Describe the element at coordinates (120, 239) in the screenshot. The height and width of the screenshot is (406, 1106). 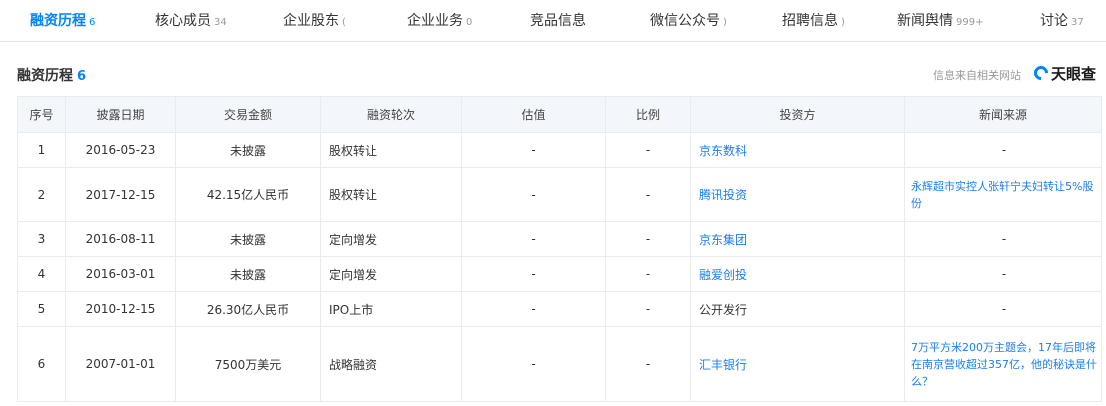
I see `cell-date: 2016-08-11` at that location.